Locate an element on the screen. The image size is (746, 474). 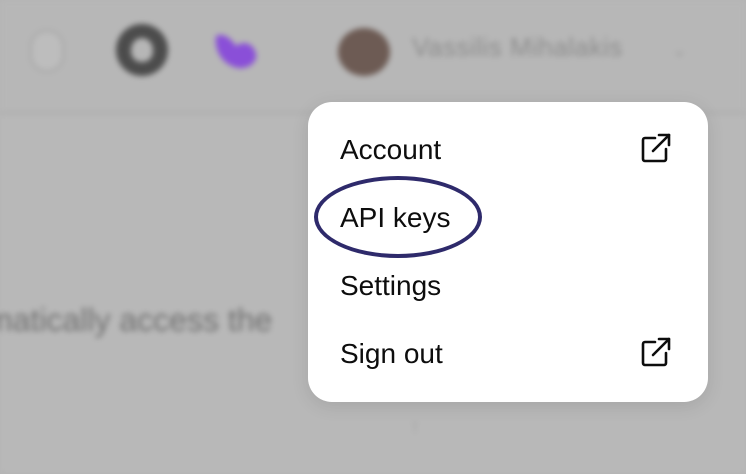
background-mark-icon: ↑ is located at coordinates (415, 427).